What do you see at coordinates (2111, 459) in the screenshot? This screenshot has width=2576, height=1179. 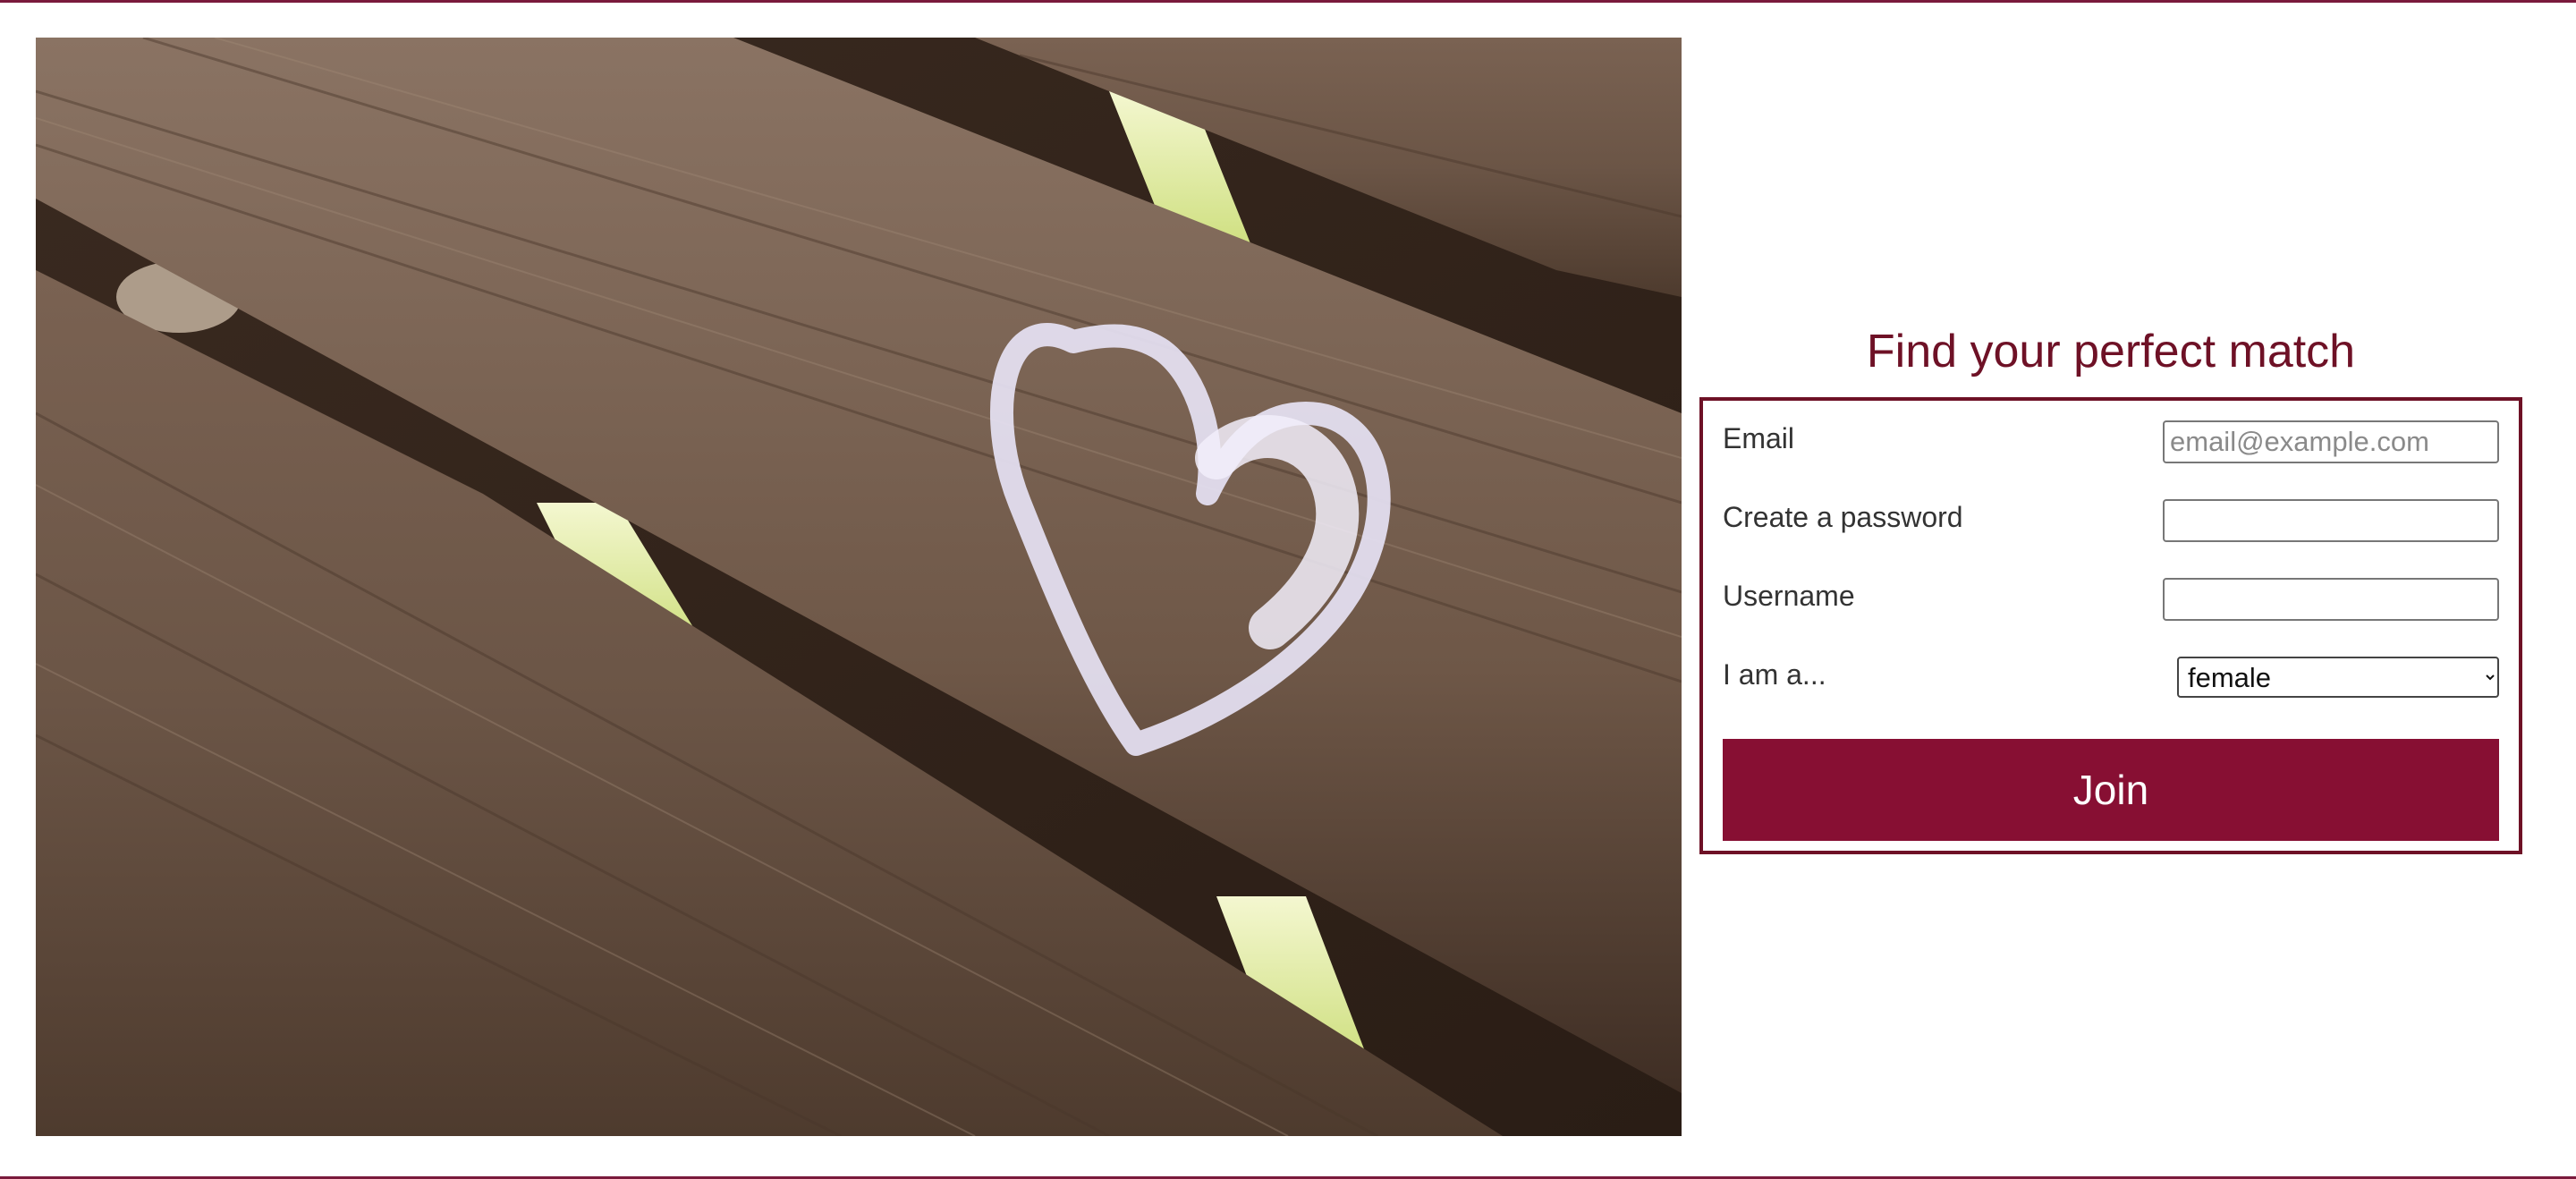 I see `email-row: Email` at bounding box center [2111, 459].